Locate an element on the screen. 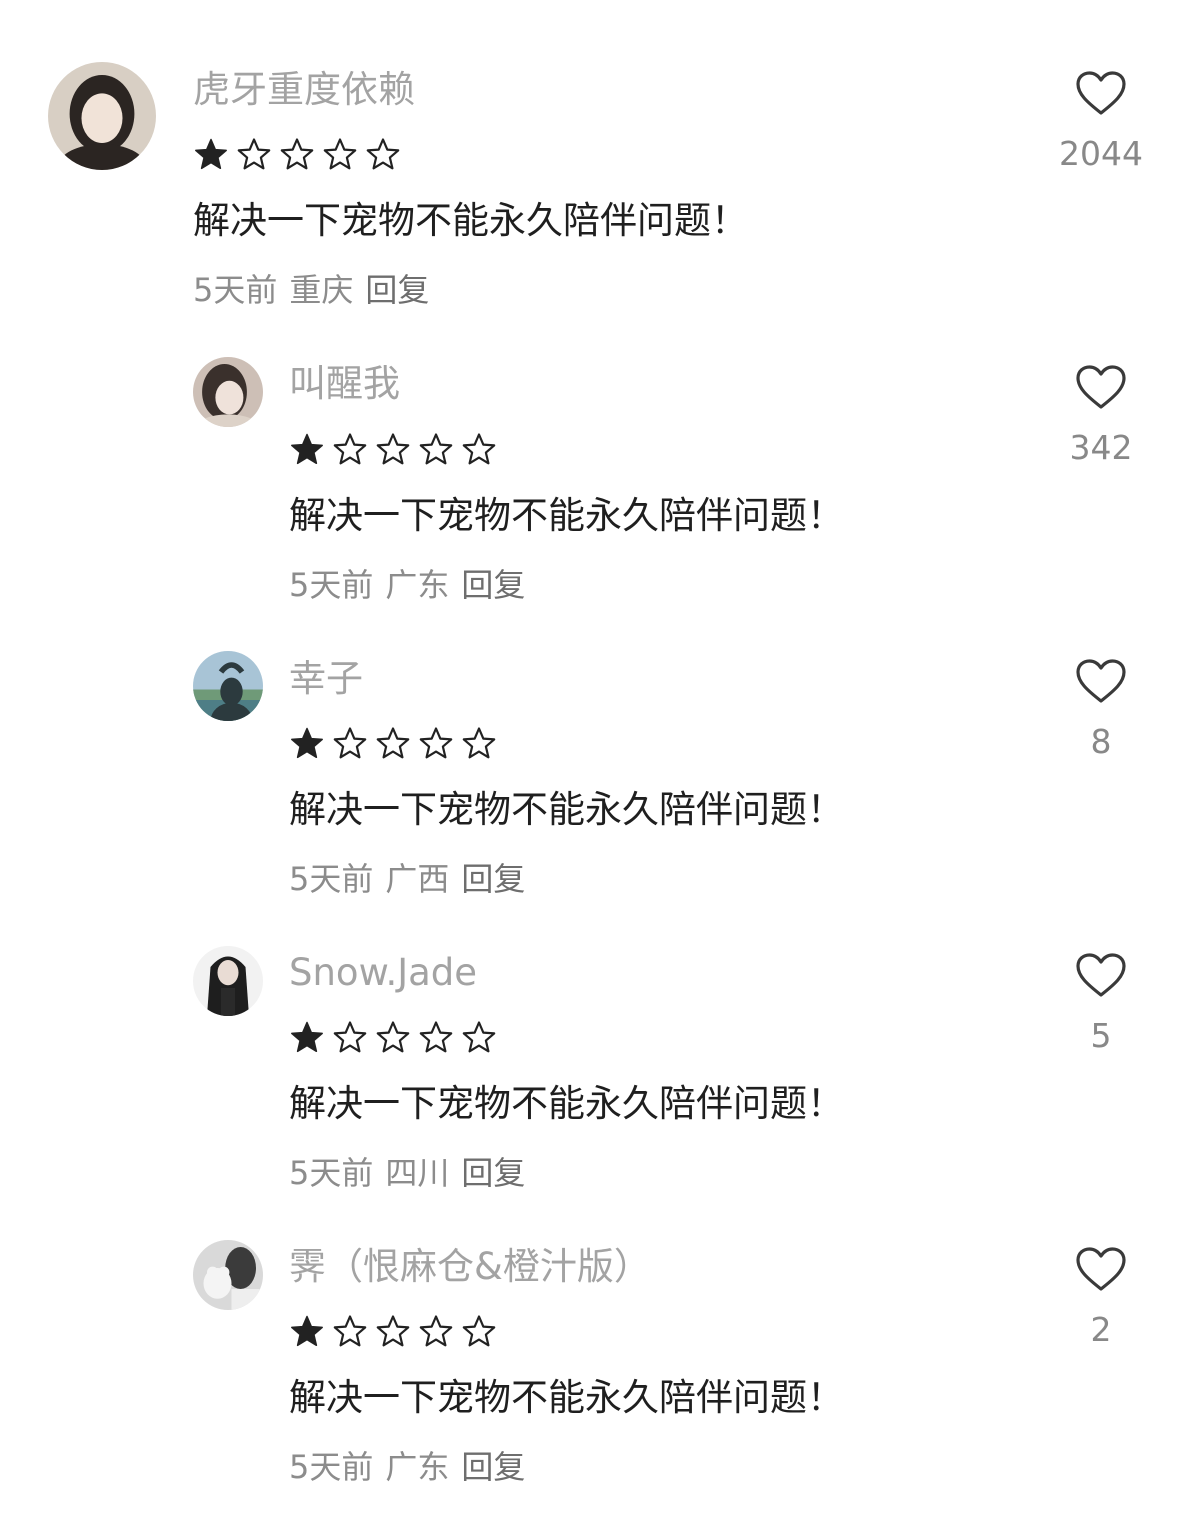  like-count: 5 is located at coordinates (1101, 1035).